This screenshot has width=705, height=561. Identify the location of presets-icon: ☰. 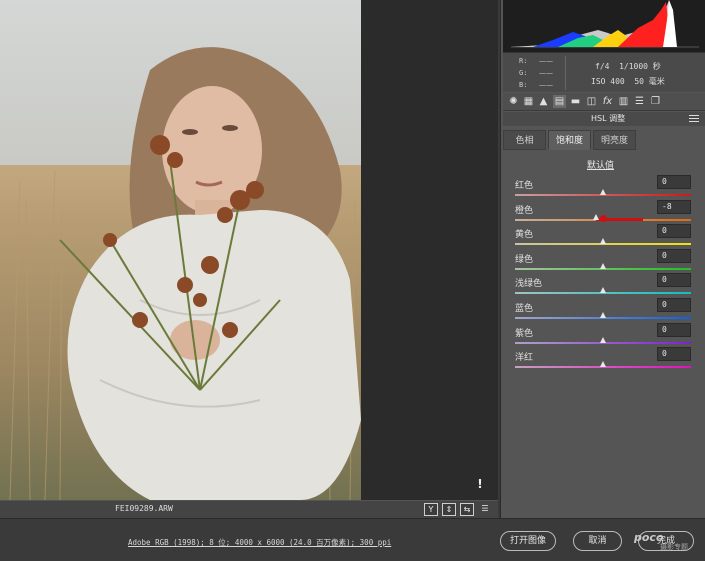
(639, 101).